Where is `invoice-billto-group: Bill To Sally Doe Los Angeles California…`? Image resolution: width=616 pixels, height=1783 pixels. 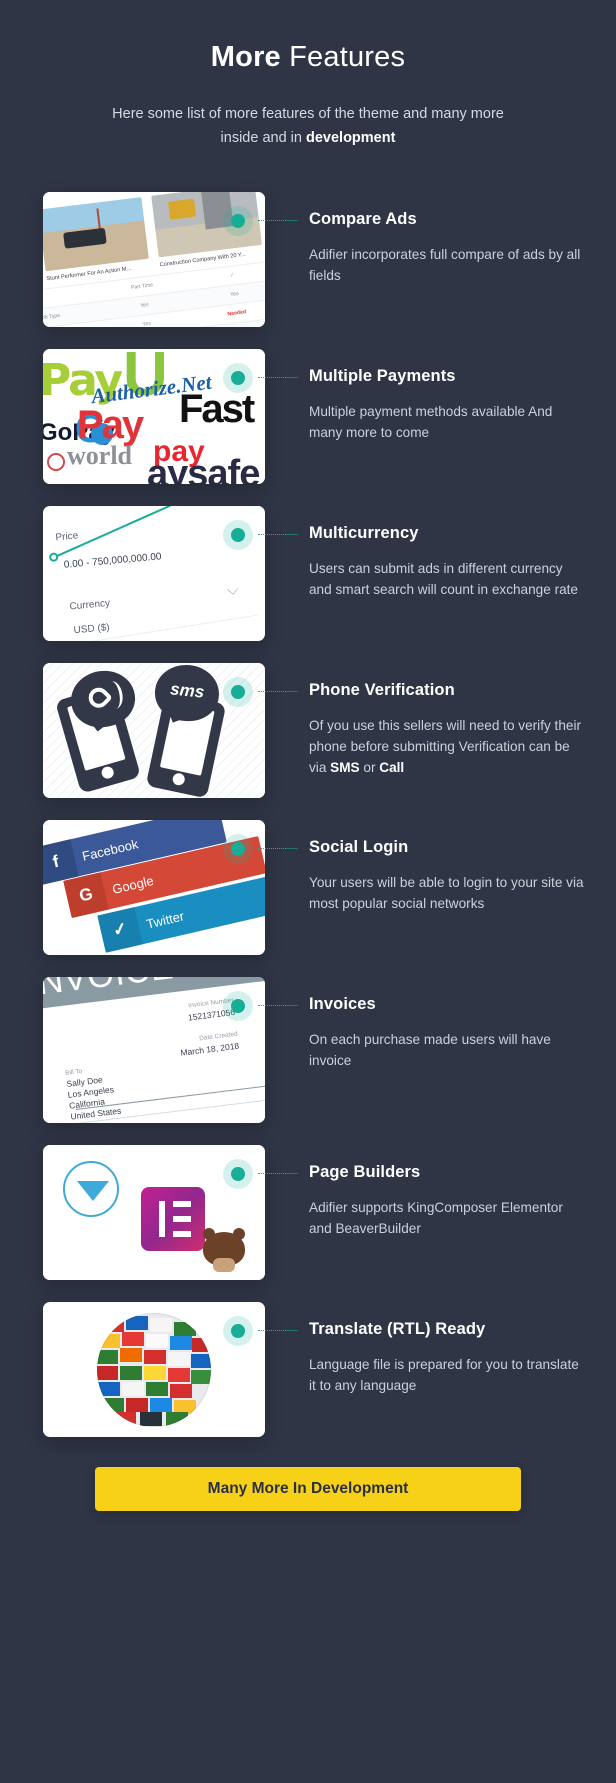 invoice-billto-group: Bill To Sally Doe Los Angeles California… is located at coordinates (93, 1093).